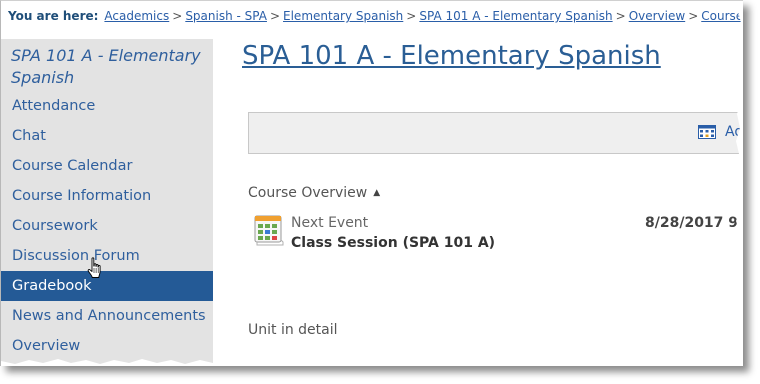  What do you see at coordinates (393, 243) in the screenshot?
I see `next-event-title: Class Session (SPA 101 A)` at bounding box center [393, 243].